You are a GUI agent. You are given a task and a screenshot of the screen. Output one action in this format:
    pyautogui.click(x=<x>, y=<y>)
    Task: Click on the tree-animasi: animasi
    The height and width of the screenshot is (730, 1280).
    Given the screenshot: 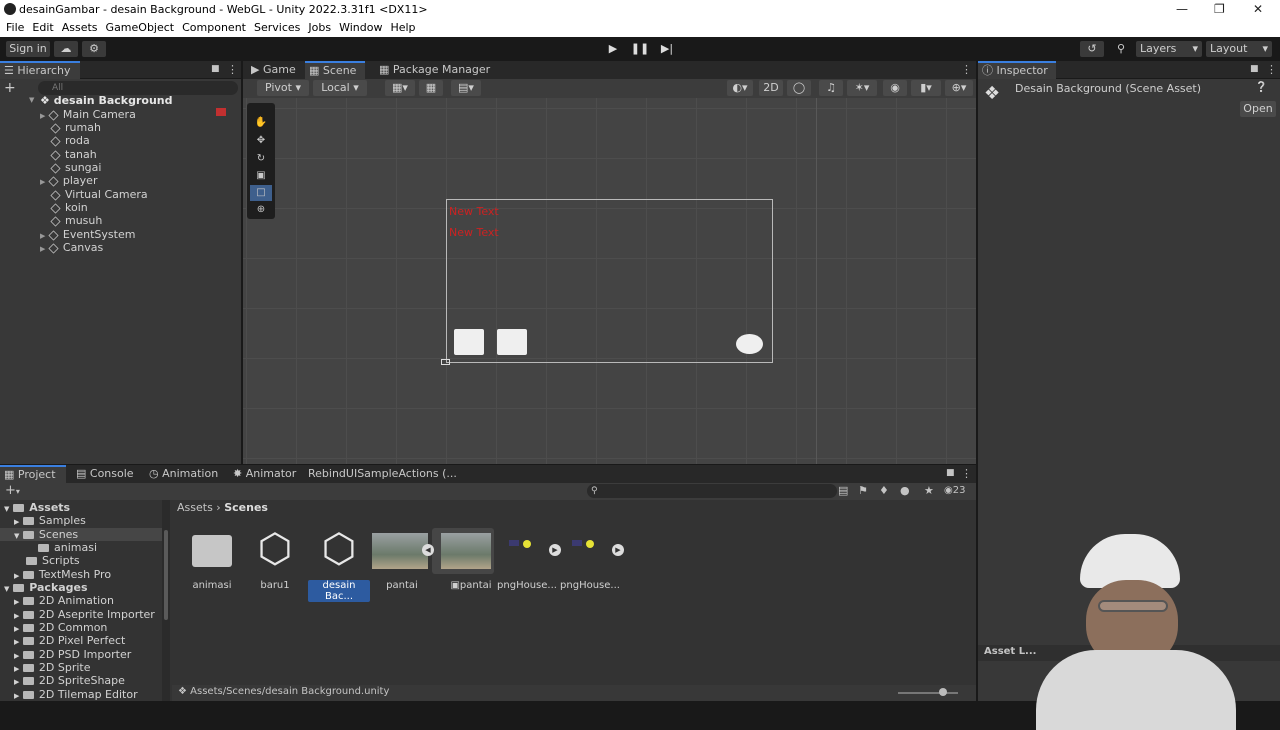 What is the action you would take?
    pyautogui.click(x=67, y=547)
    